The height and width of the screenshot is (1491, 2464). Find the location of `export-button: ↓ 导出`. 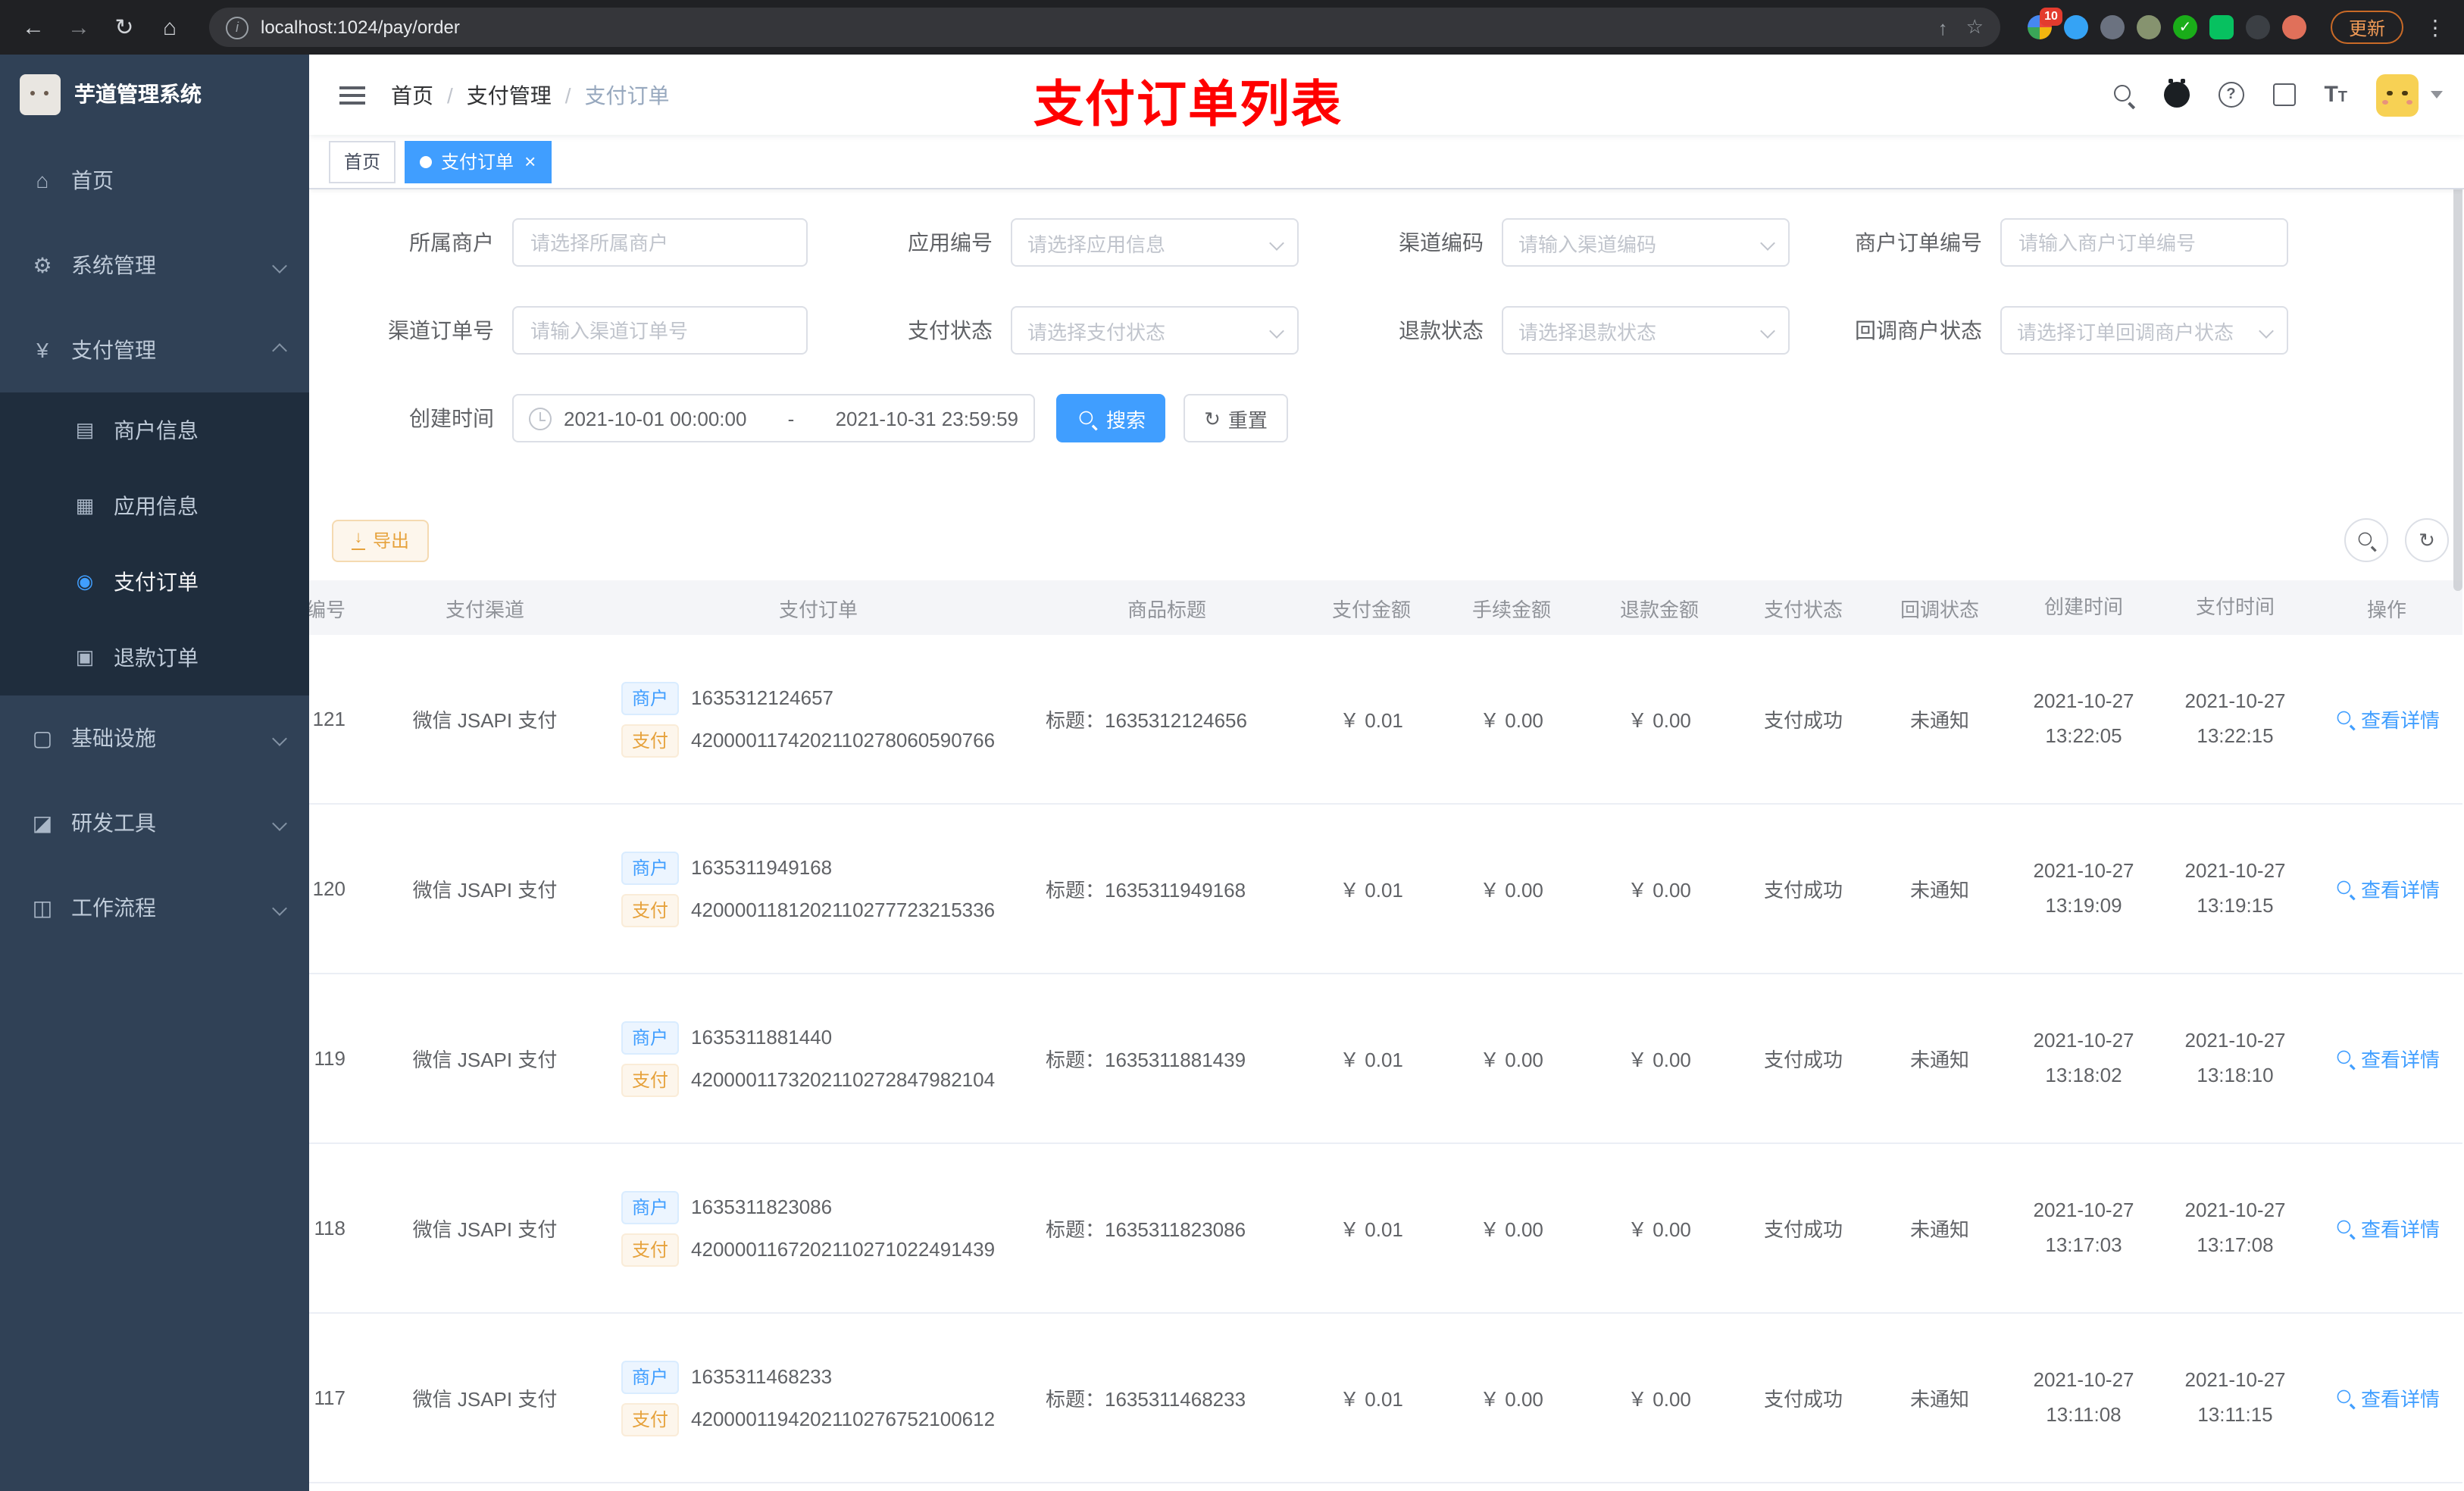

export-button: ↓ 导出 is located at coordinates (381, 540).